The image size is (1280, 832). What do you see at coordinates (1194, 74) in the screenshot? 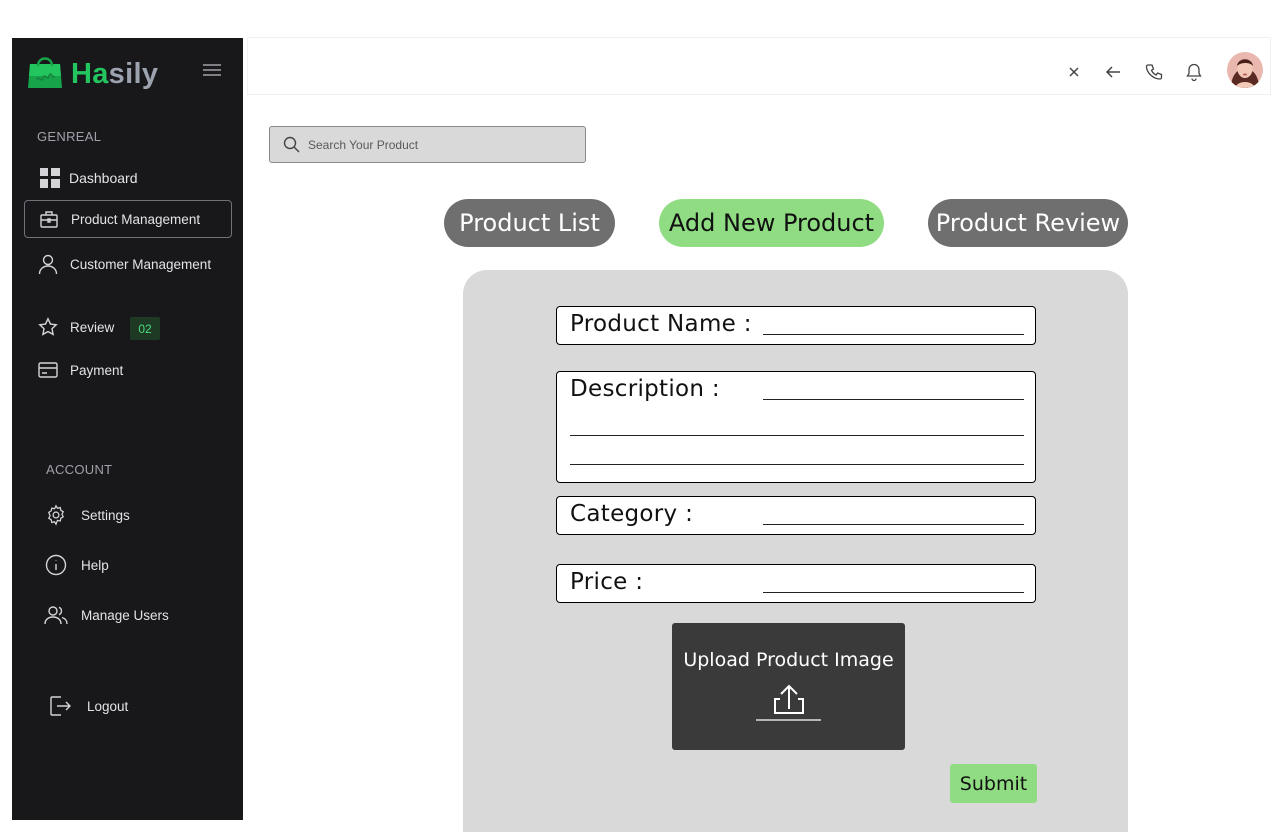
I see `bell-icon` at bounding box center [1194, 74].